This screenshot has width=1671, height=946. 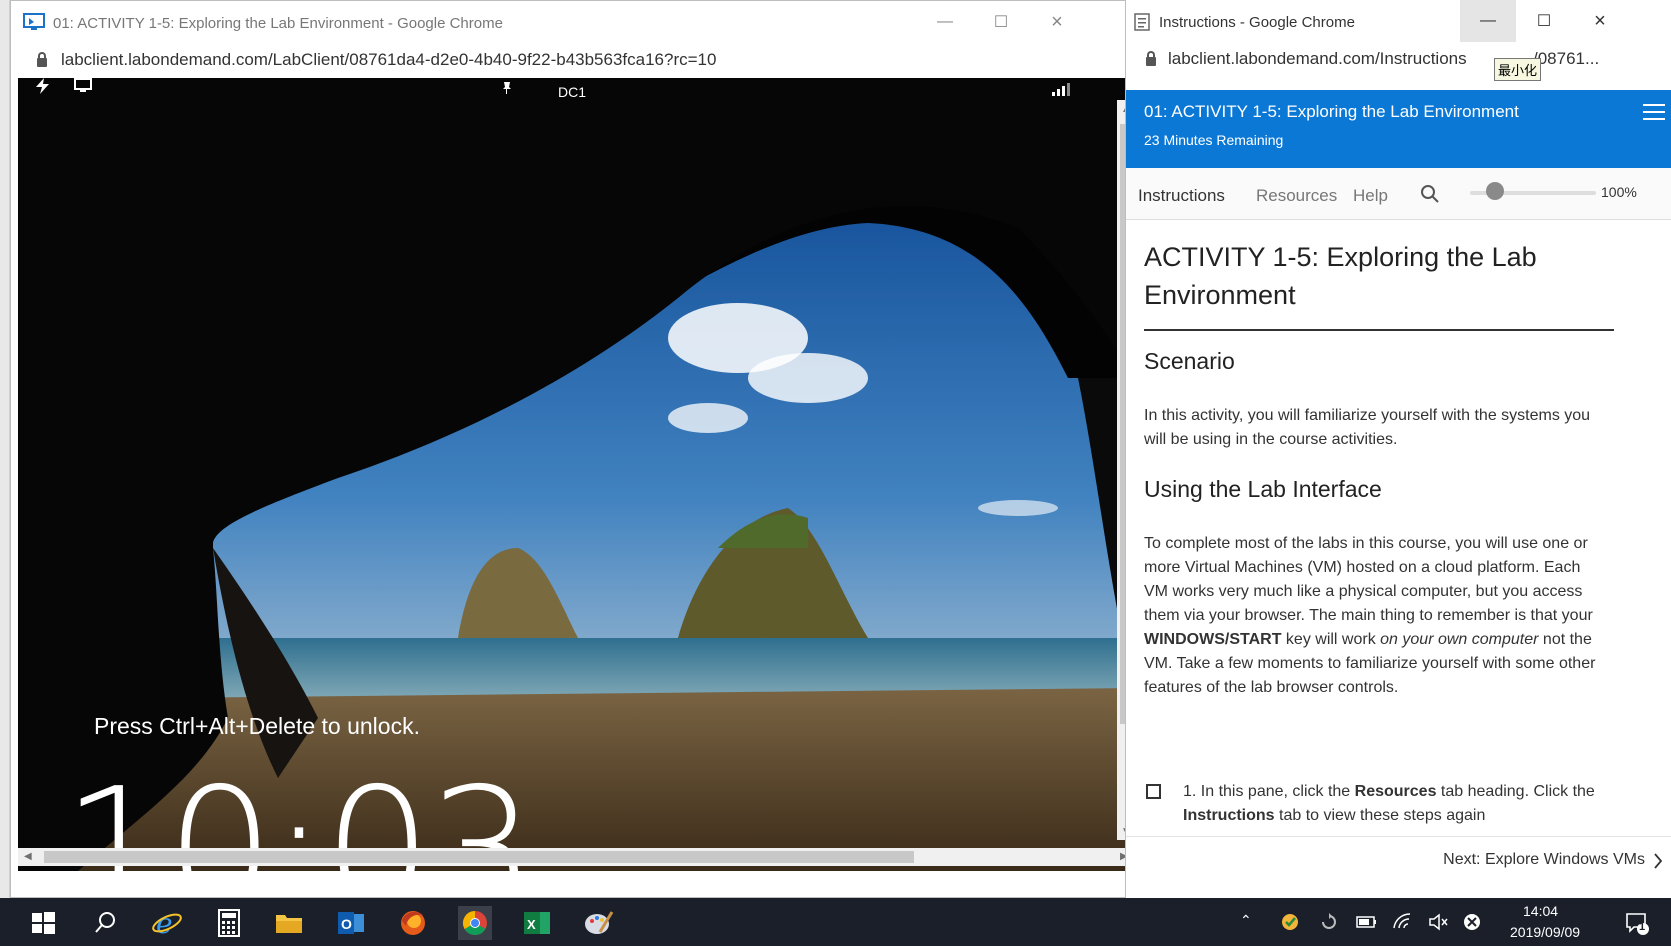 I want to click on volume-muted-icon, so click(x=1438, y=922).